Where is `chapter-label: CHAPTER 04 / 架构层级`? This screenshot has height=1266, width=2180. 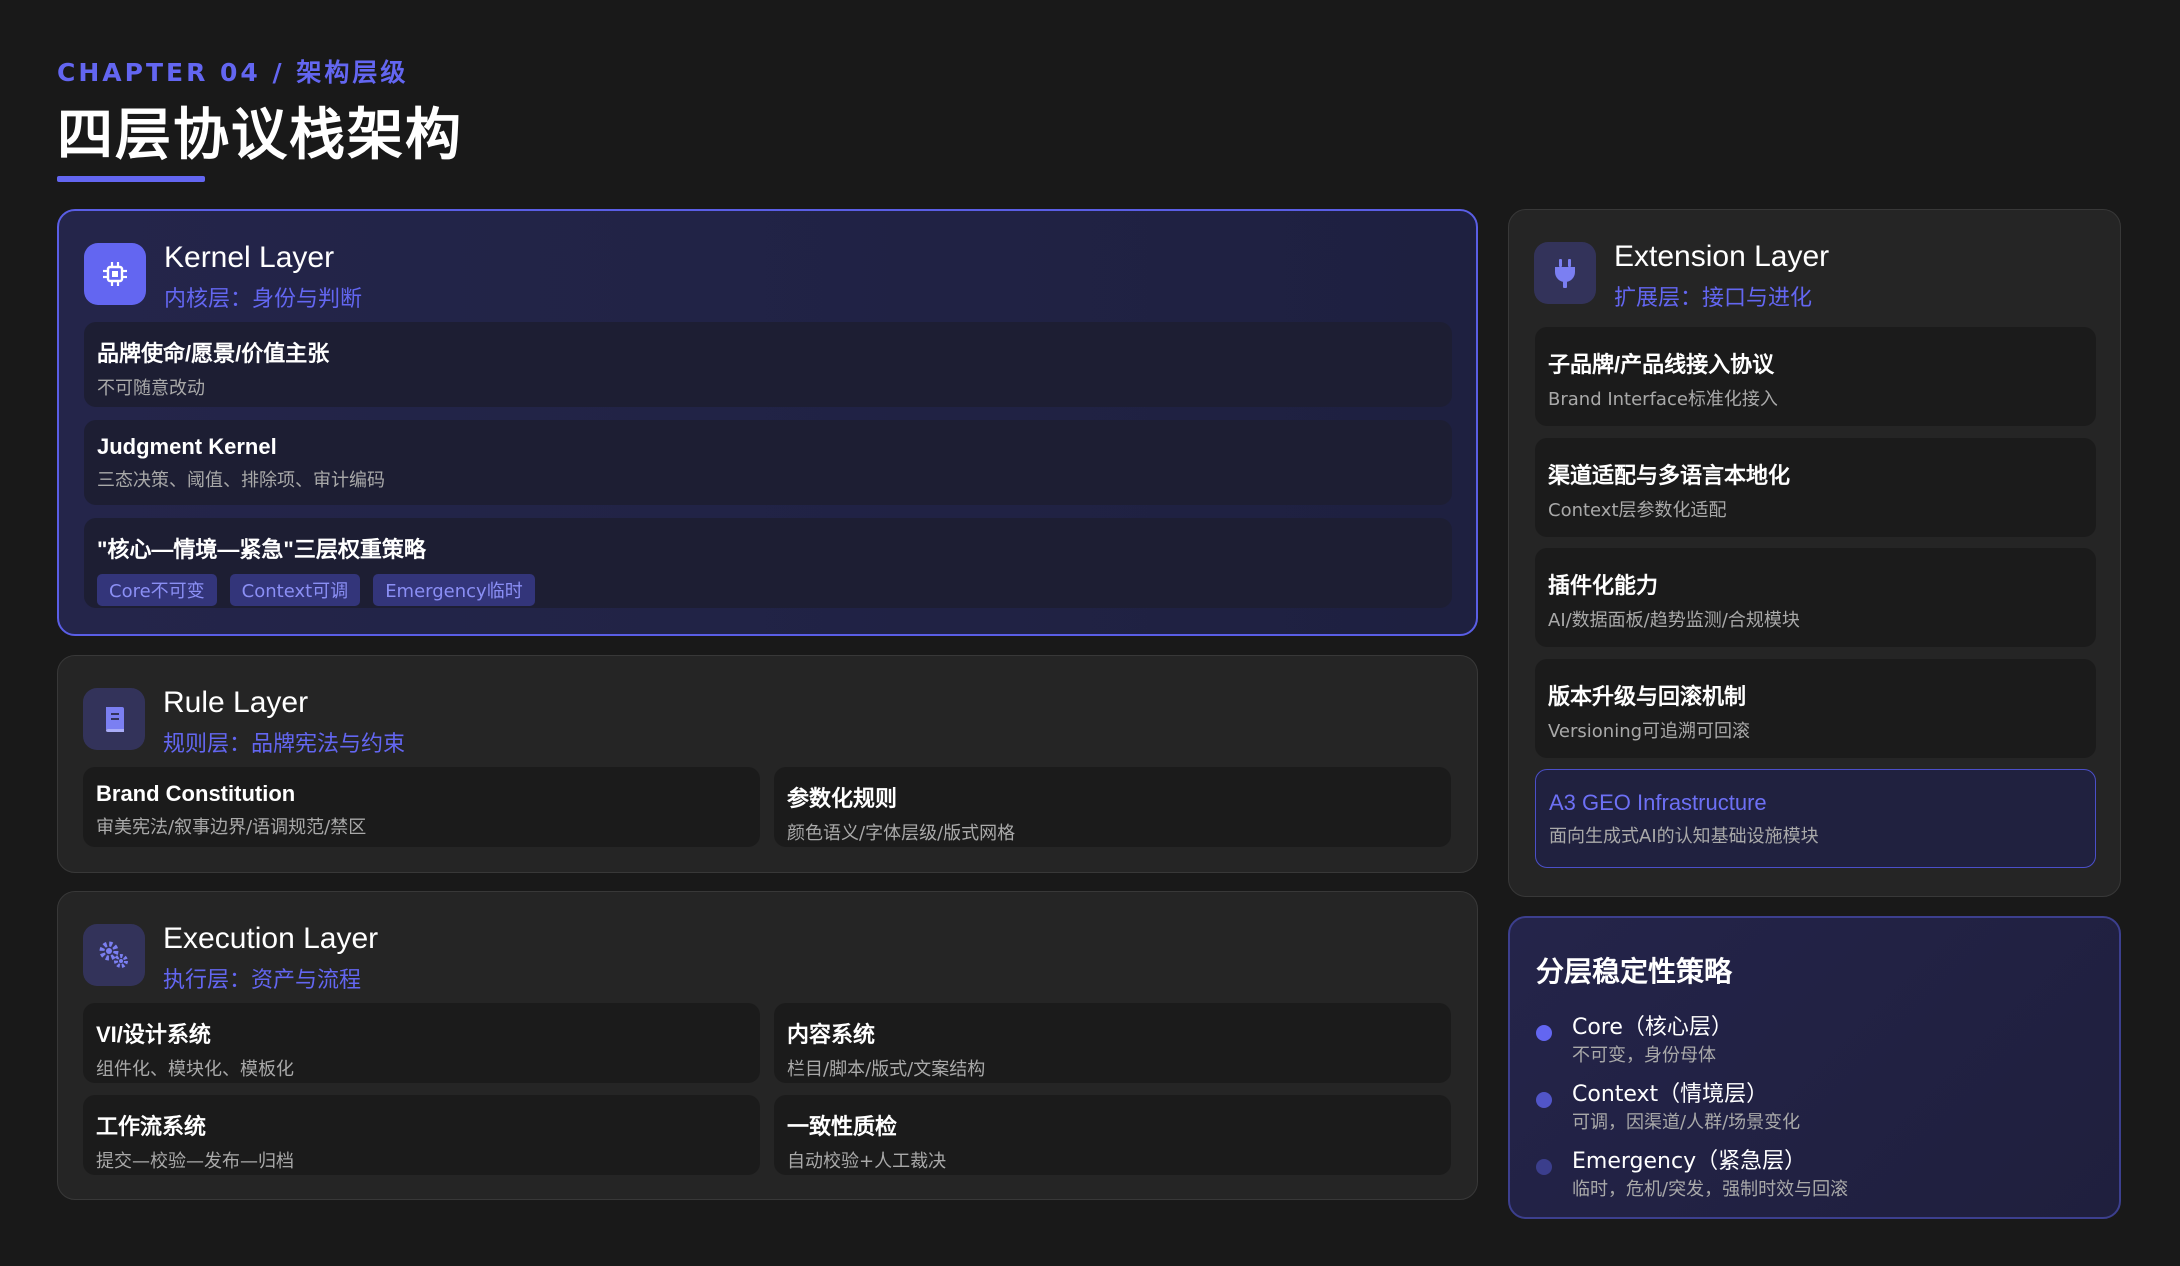 chapter-label: CHAPTER 04 / 架构层级 is located at coordinates (233, 72).